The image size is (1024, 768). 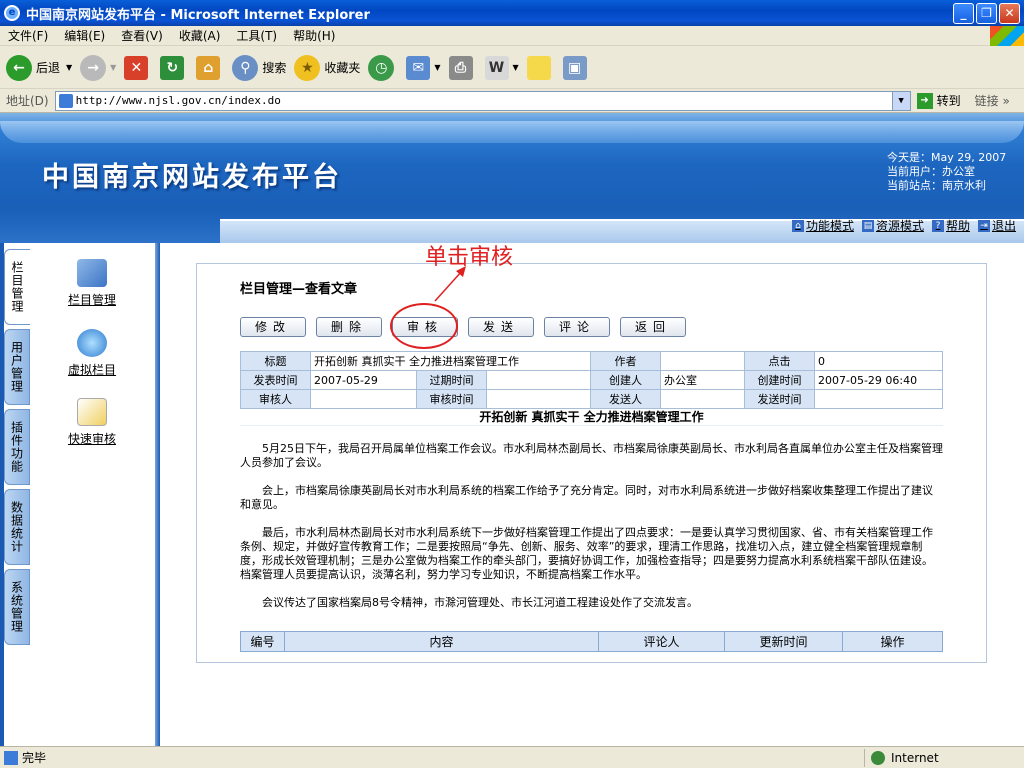 I want to click on mail-dropdown-icon: ▼, so click(x=437, y=67).